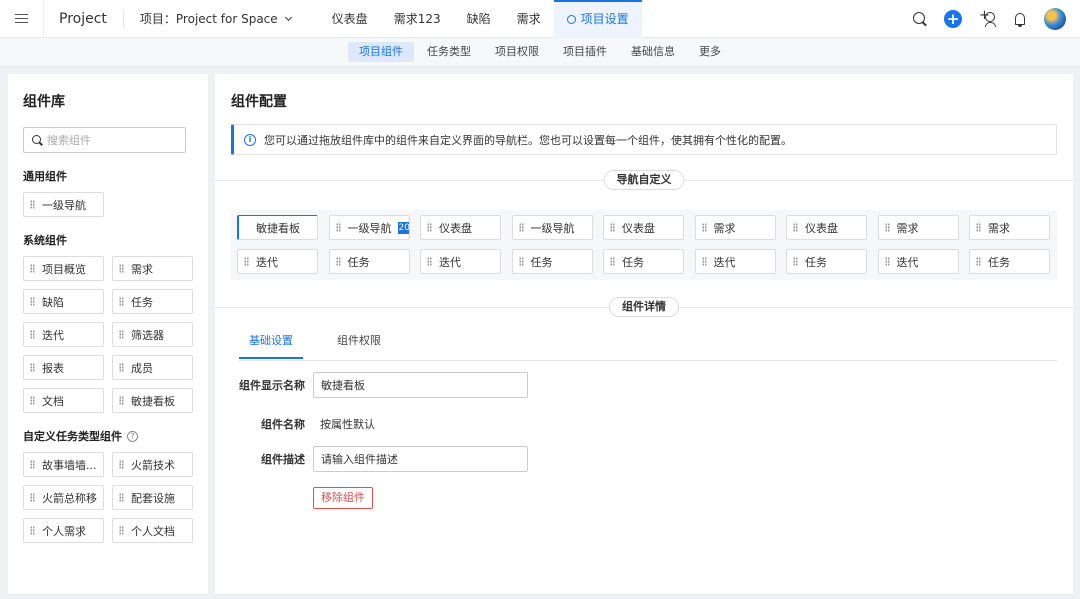  I want to click on tab-component-permissions: 组件权限, so click(354, 345).